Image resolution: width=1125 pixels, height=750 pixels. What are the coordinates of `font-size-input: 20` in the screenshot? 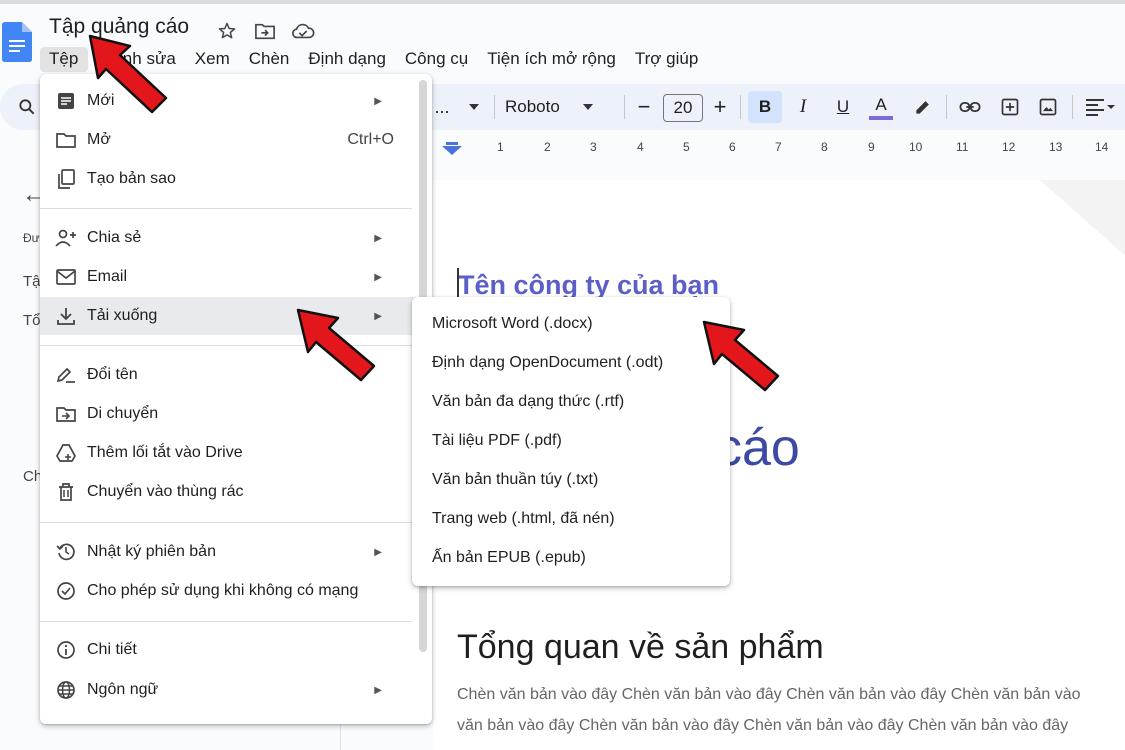 It's located at (683, 108).